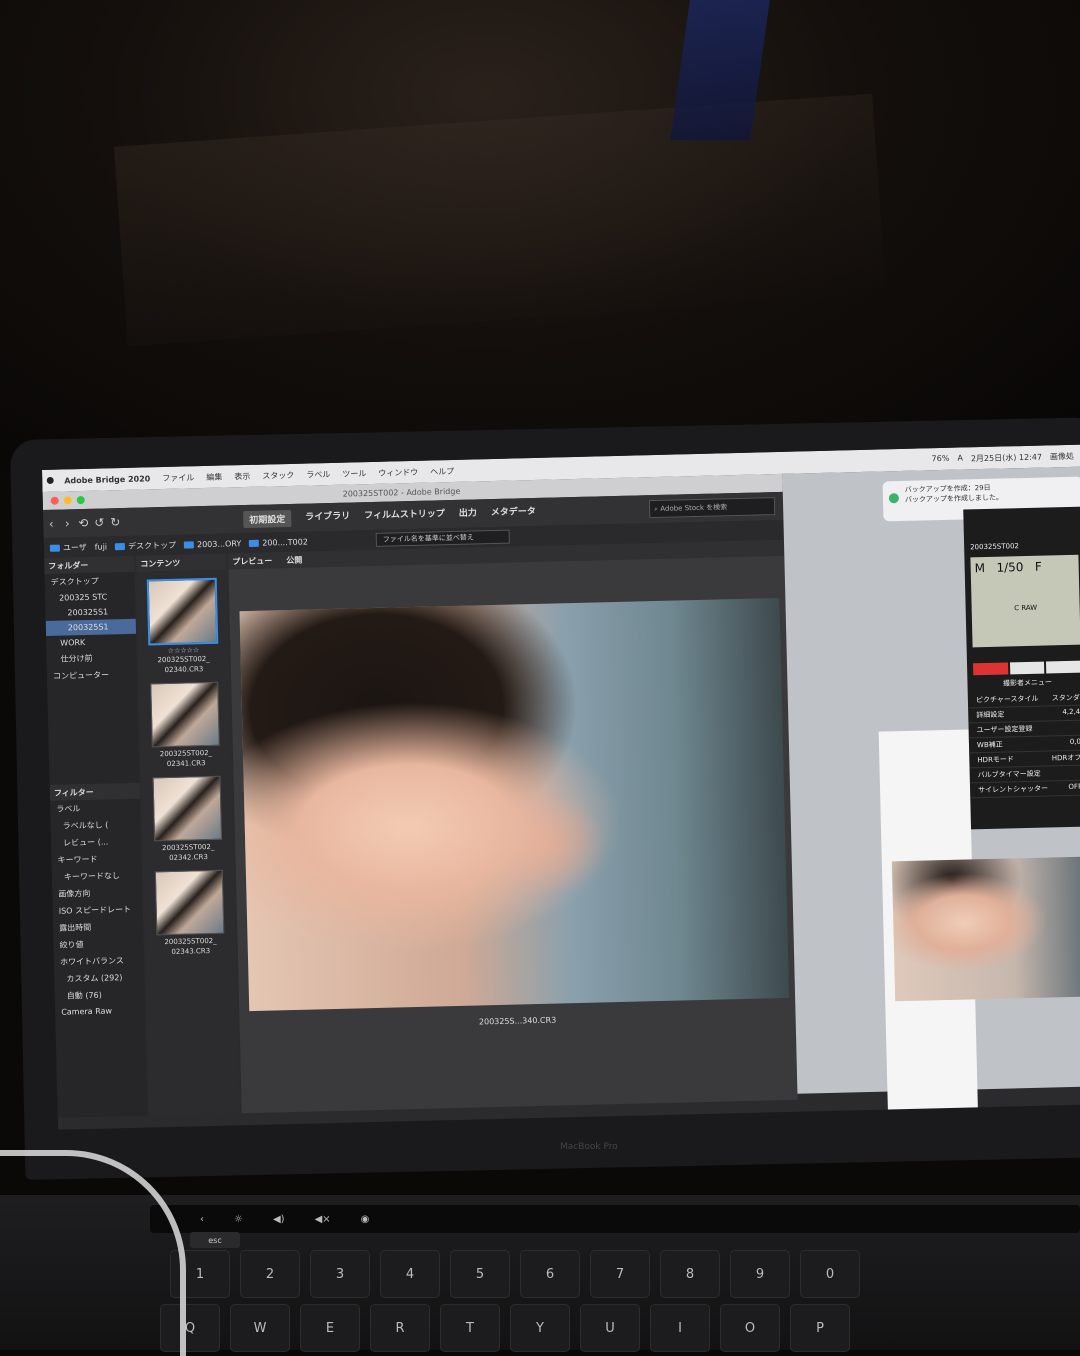 Image resolution: width=1080 pixels, height=1356 pixels. Describe the element at coordinates (50, 481) in the screenshot. I see `apple-icon: ●` at that location.